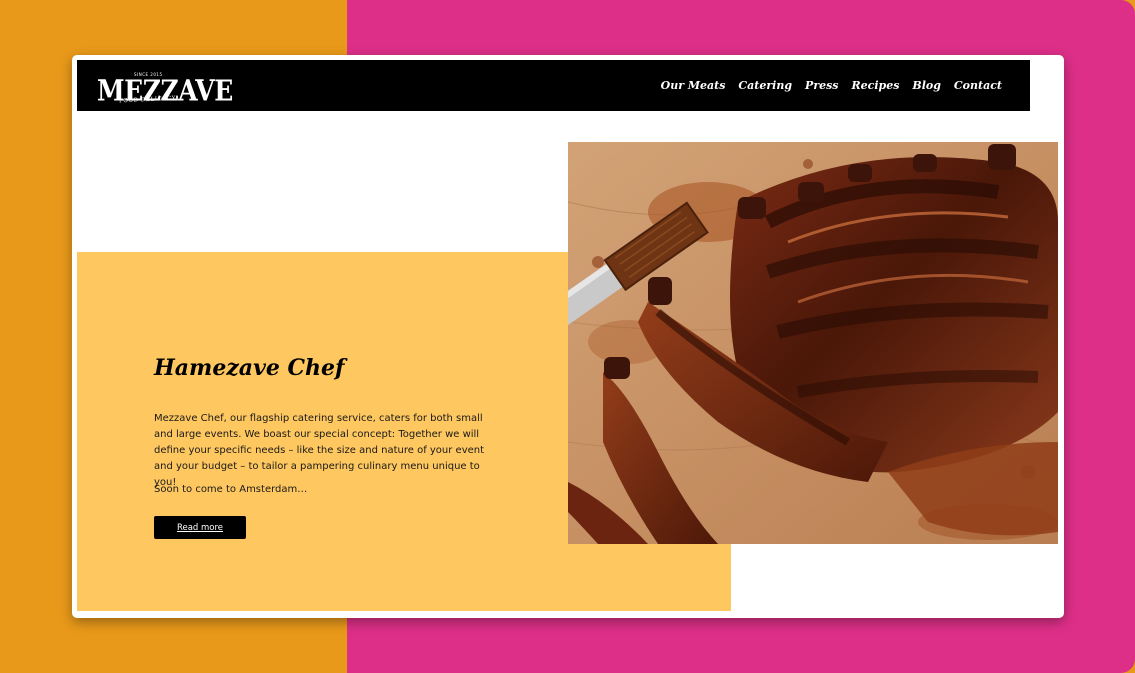  Describe the element at coordinates (765, 85) in the screenshot. I see `nav-catering: Catering` at that location.